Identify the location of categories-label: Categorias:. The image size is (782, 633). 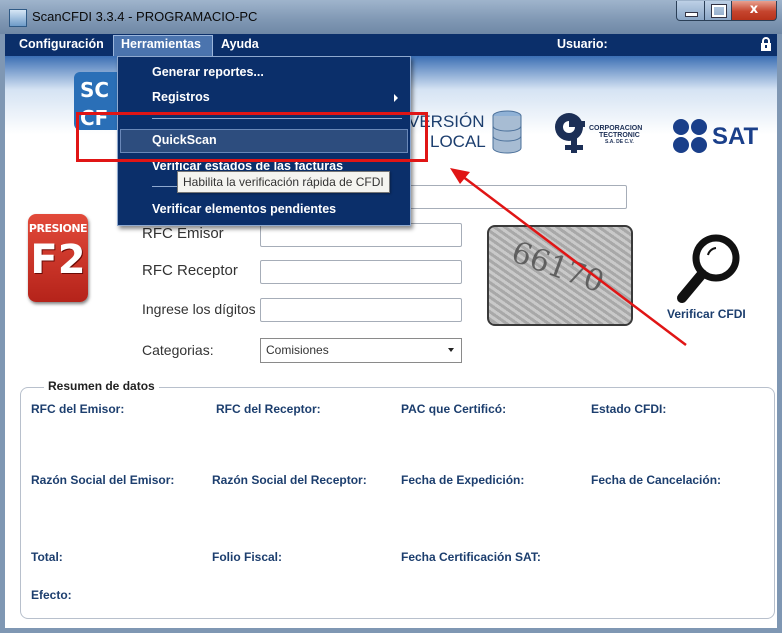
(178, 350).